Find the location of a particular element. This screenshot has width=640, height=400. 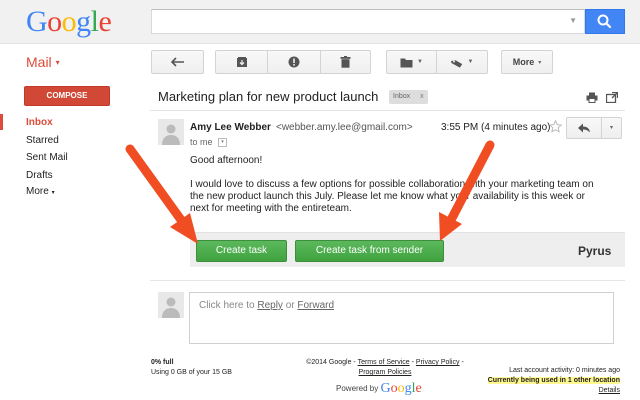

storage-percent: 0% full is located at coordinates (162, 362).